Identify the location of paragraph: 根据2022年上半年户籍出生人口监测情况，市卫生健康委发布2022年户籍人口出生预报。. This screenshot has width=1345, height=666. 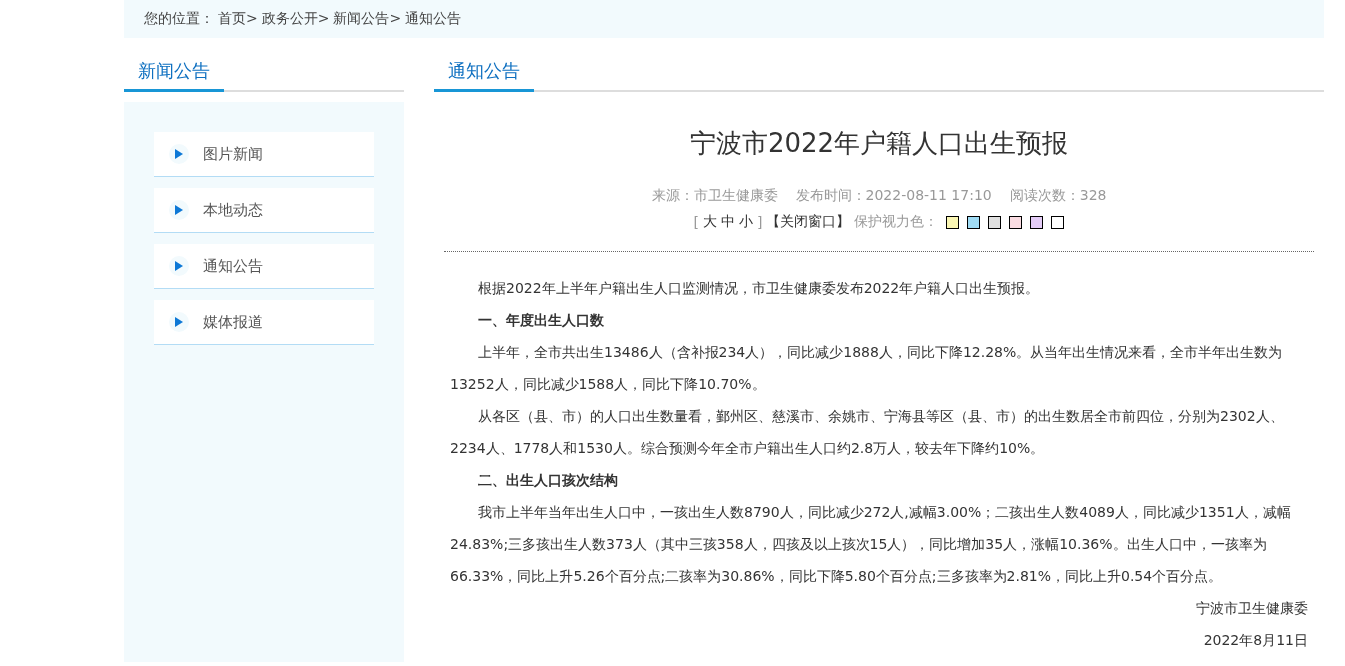
(759, 288).